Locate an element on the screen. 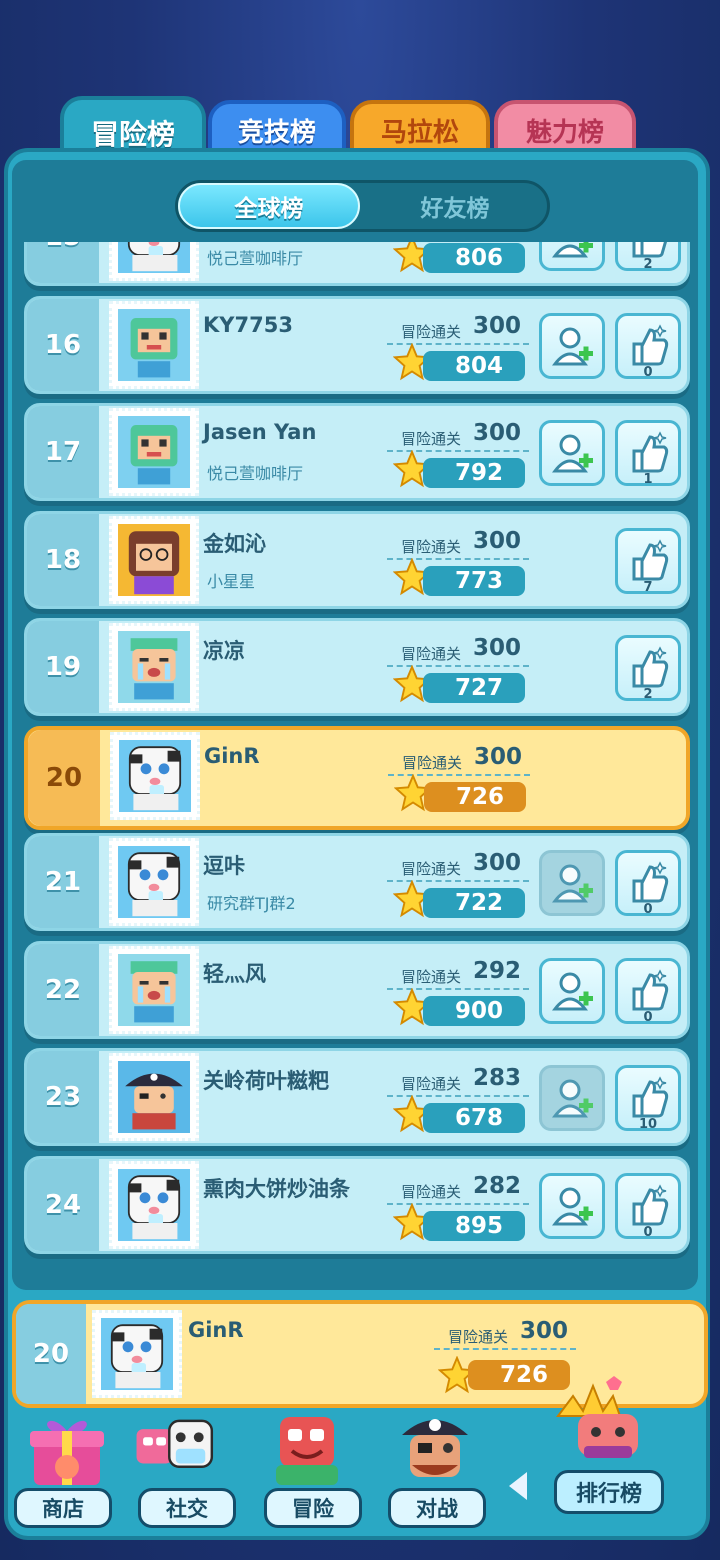  player-name: 关岭荷叶糍粑 is located at coordinates (266, 1081).